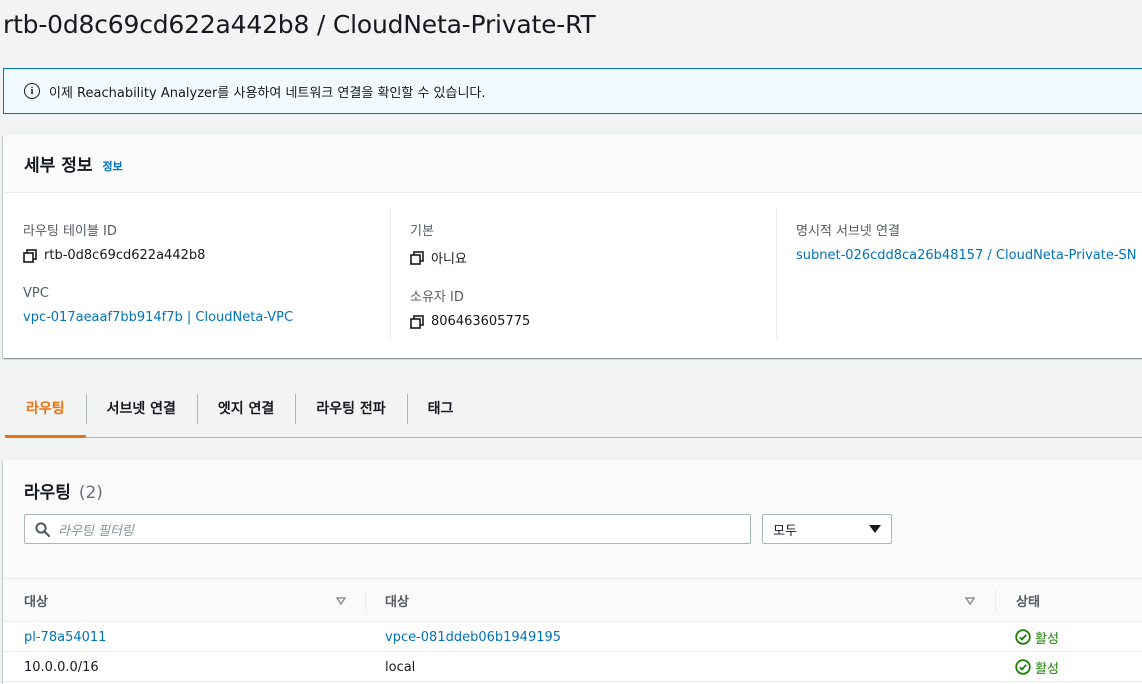 This screenshot has width=1142, height=684. Describe the element at coordinates (572, 667) in the screenshot. I see `table-row: 10.0.0.0/16 local 활성` at that location.